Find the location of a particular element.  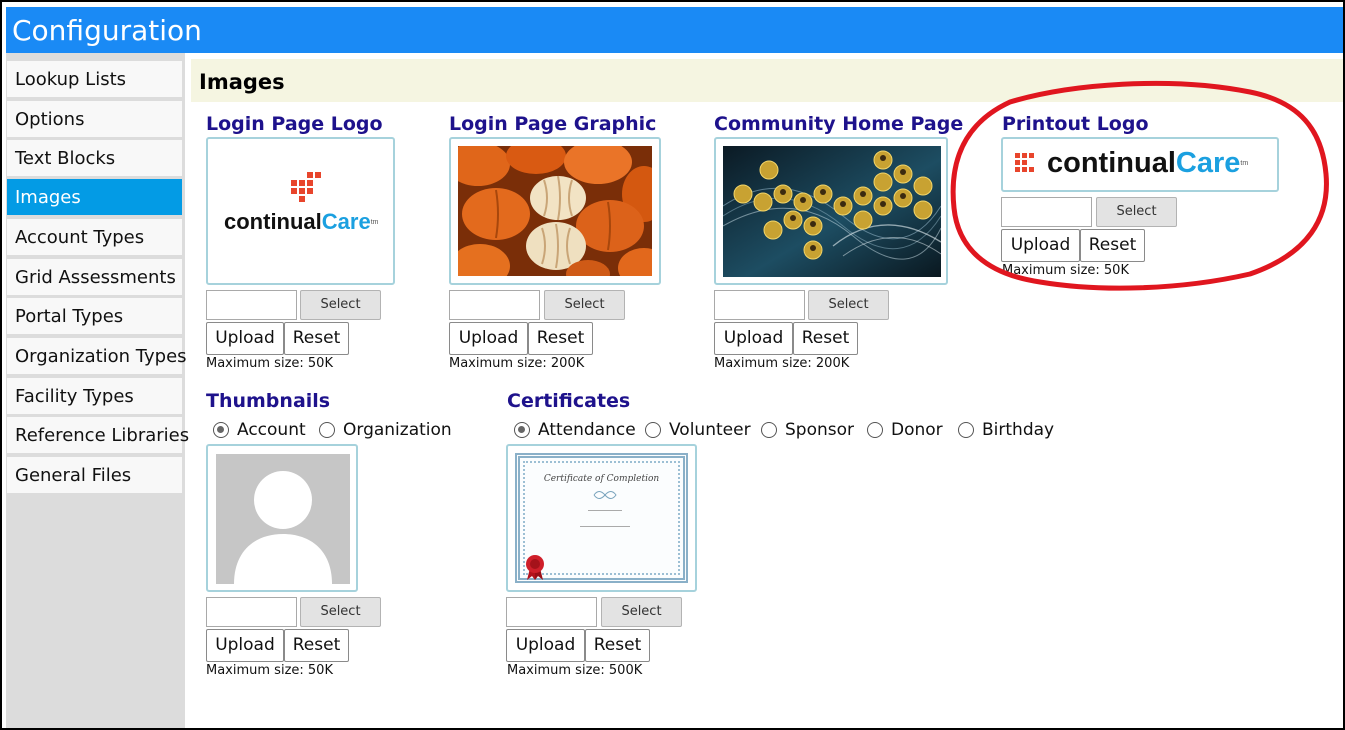

login-logo-max-size: Maximum size: 50K is located at coordinates (269, 363).